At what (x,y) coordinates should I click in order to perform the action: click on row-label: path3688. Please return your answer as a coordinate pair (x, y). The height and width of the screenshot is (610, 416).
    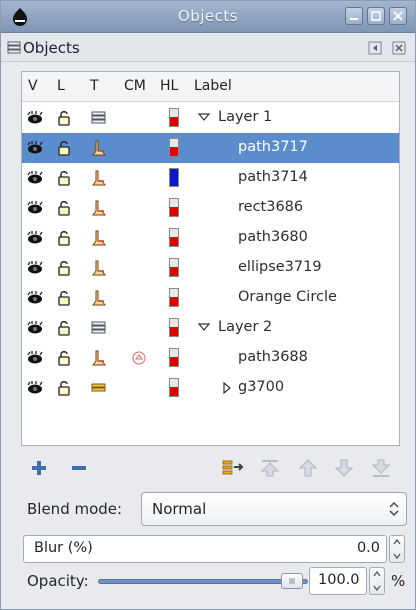
    Looking at the image, I should click on (273, 357).